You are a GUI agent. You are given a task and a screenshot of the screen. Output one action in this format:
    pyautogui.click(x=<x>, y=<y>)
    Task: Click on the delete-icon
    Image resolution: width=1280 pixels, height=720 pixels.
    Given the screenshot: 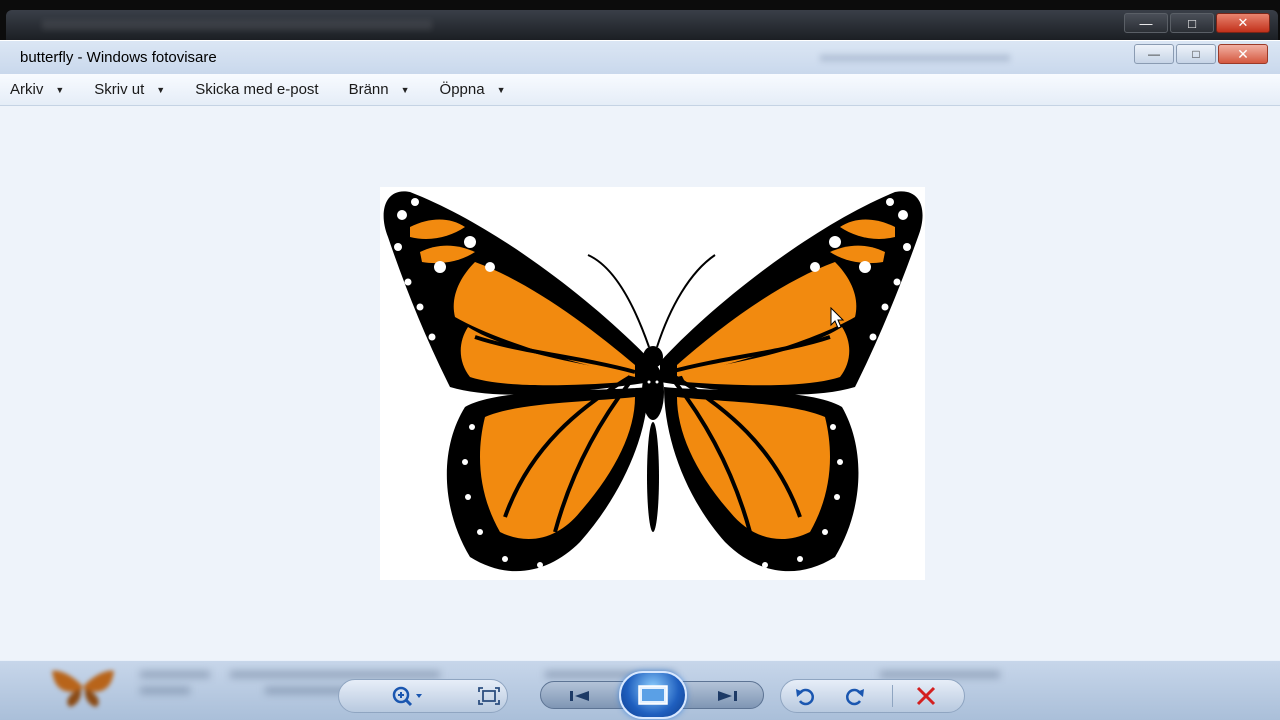 What is the action you would take?
    pyautogui.click(x=926, y=696)
    